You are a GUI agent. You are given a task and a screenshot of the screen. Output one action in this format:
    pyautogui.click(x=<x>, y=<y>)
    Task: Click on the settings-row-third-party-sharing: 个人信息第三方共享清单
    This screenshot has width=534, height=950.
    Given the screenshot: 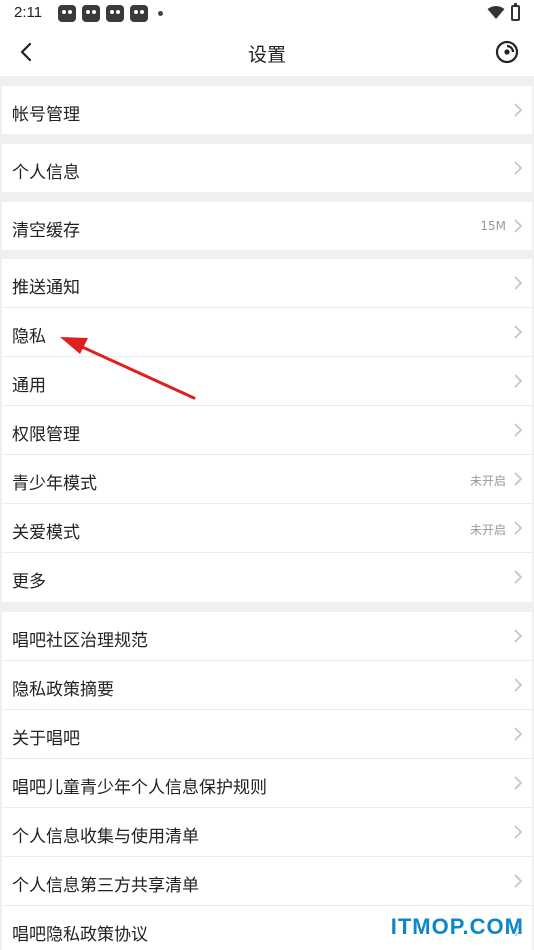 What is the action you would take?
    pyautogui.click(x=267, y=881)
    